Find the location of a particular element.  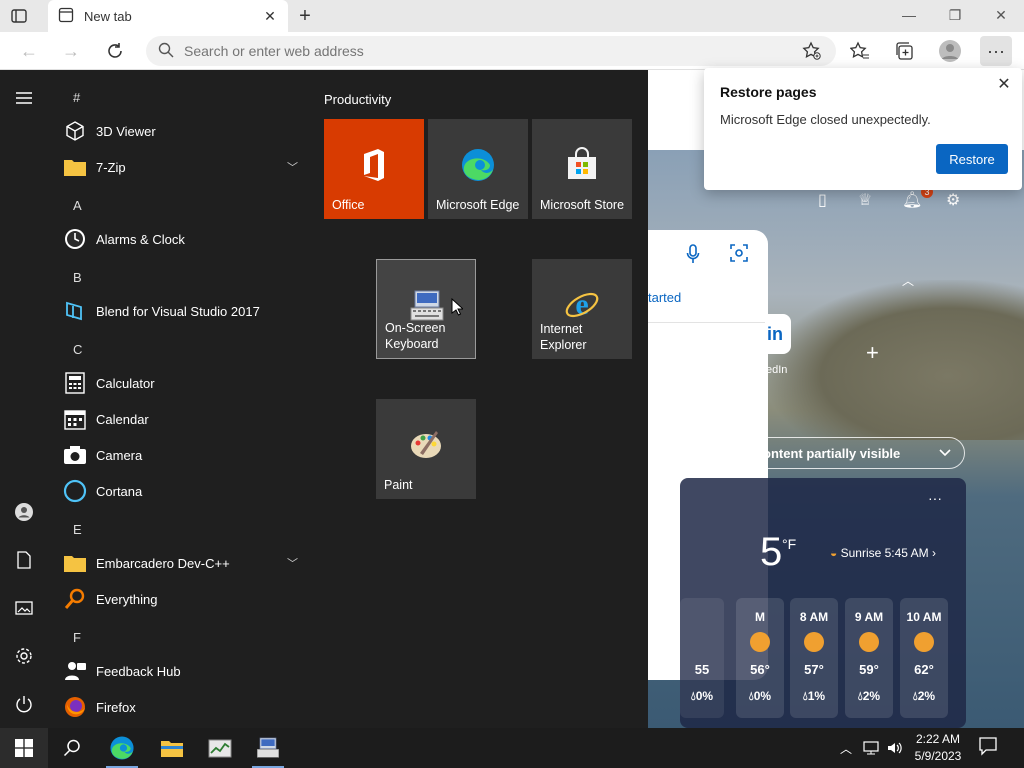

weather-more-icon: ··· is located at coordinates (935, 498).